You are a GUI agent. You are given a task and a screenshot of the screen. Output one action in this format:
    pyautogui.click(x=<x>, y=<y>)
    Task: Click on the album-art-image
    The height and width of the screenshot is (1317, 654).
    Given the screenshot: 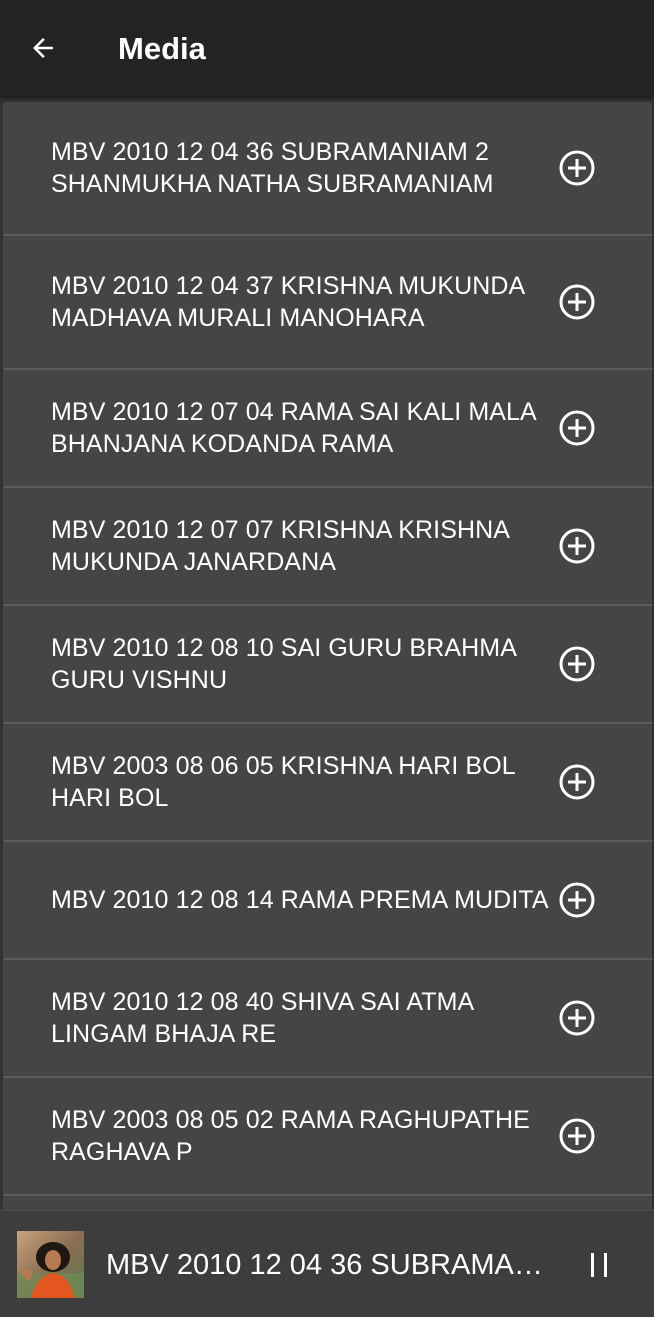 What is the action you would take?
    pyautogui.click(x=50, y=1264)
    